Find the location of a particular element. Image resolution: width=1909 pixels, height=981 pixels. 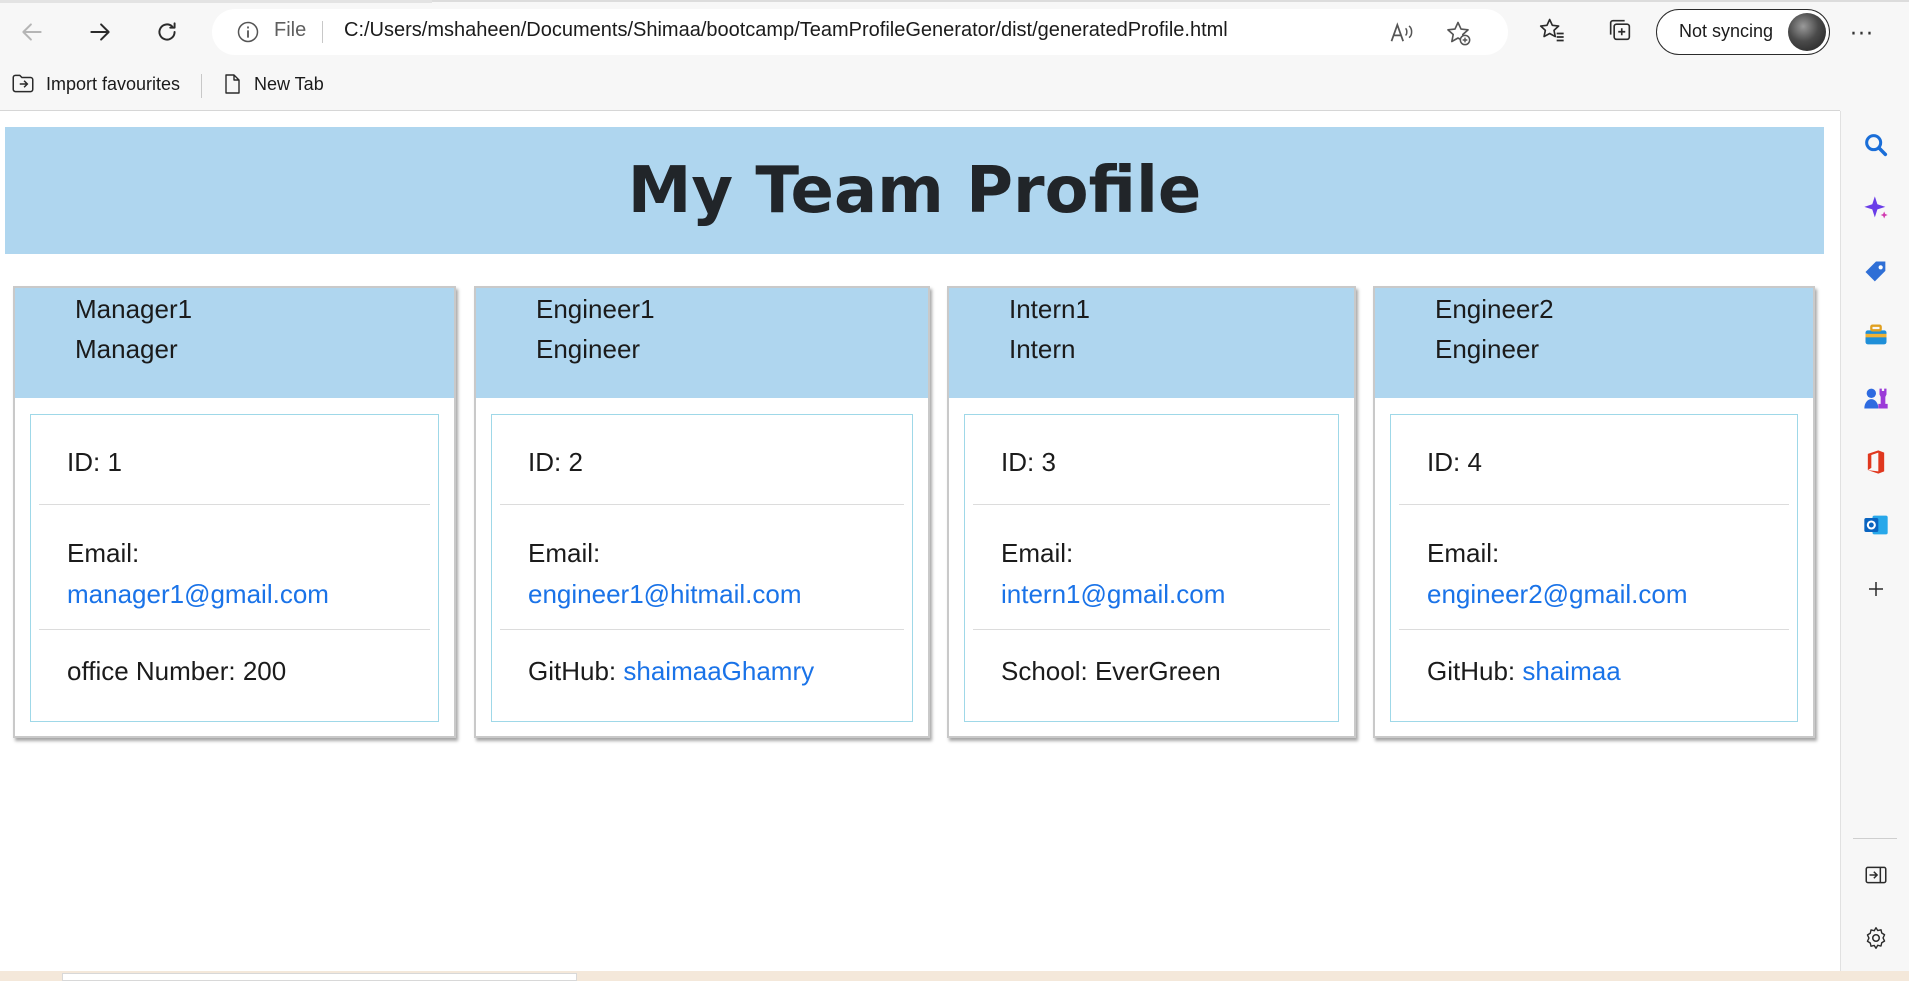

page-title: My Team Profile is located at coordinates (914, 190).